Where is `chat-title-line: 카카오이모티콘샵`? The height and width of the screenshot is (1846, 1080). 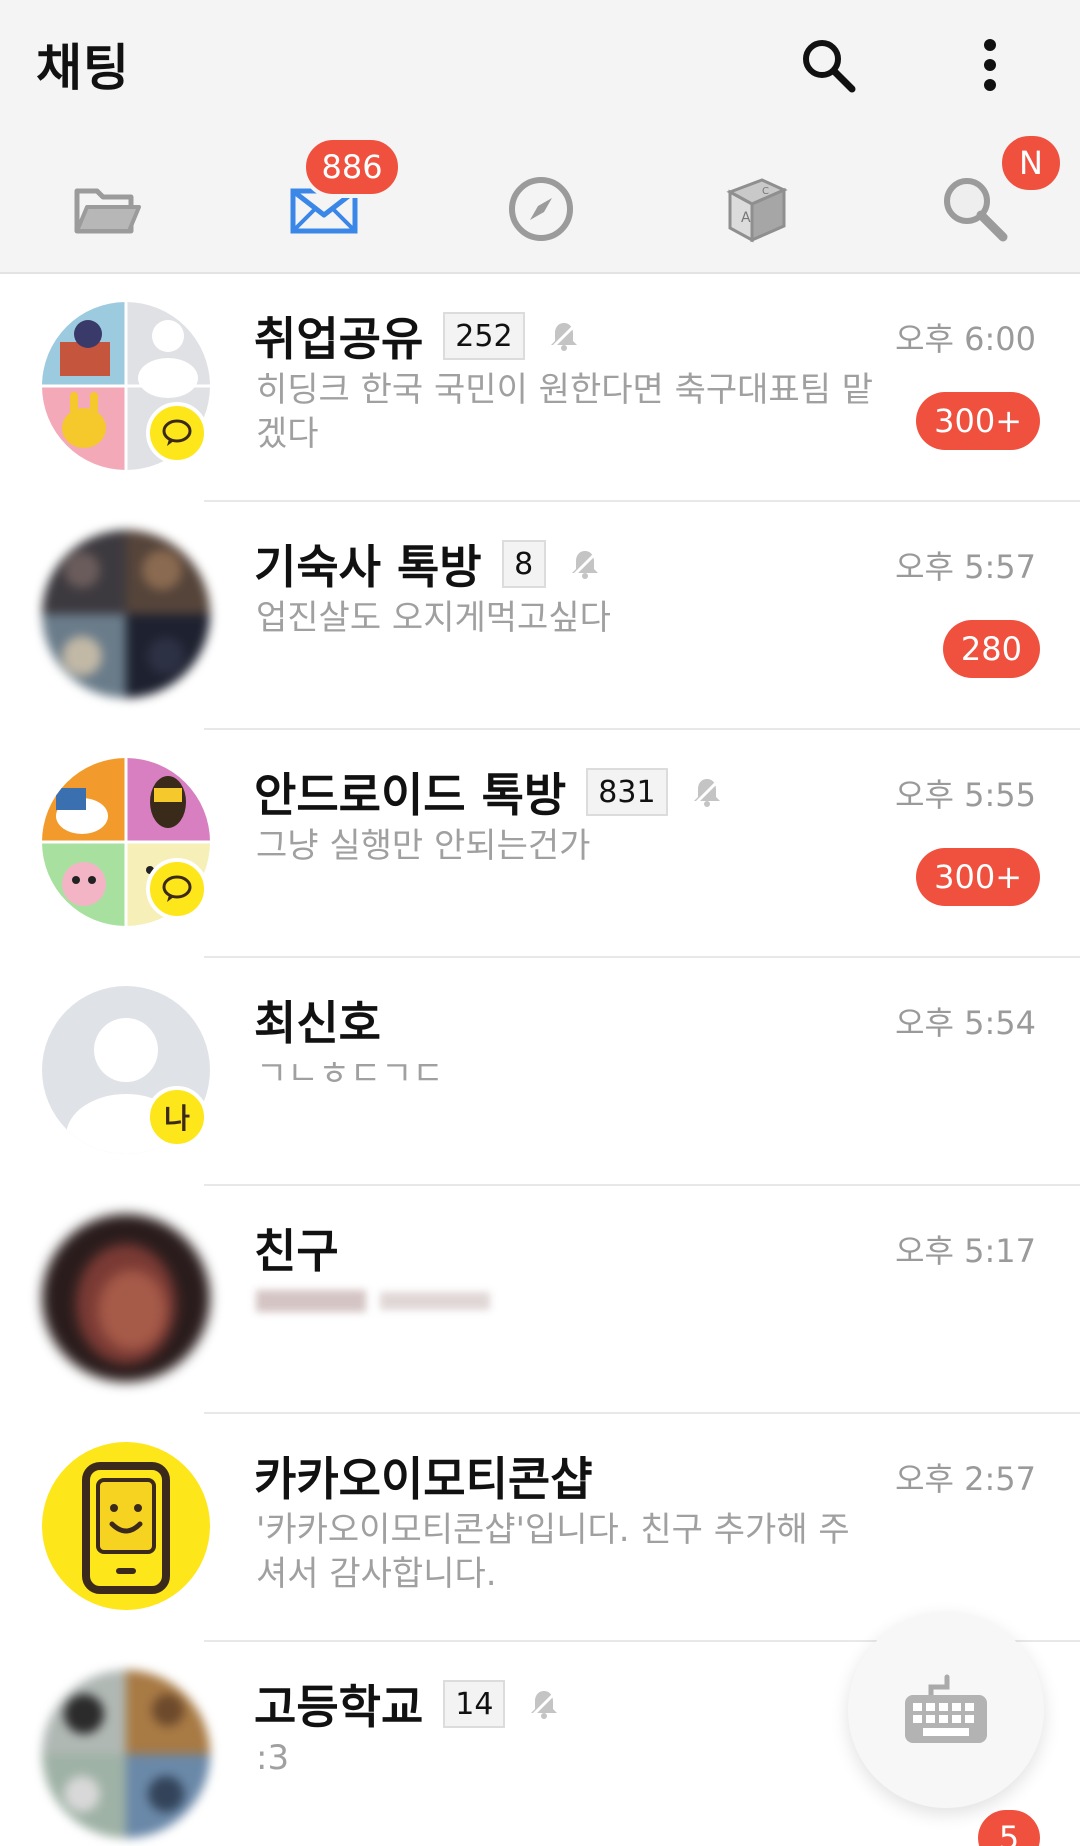 chat-title-line: 카카오이모티콘샵 is located at coordinates (423, 1476).